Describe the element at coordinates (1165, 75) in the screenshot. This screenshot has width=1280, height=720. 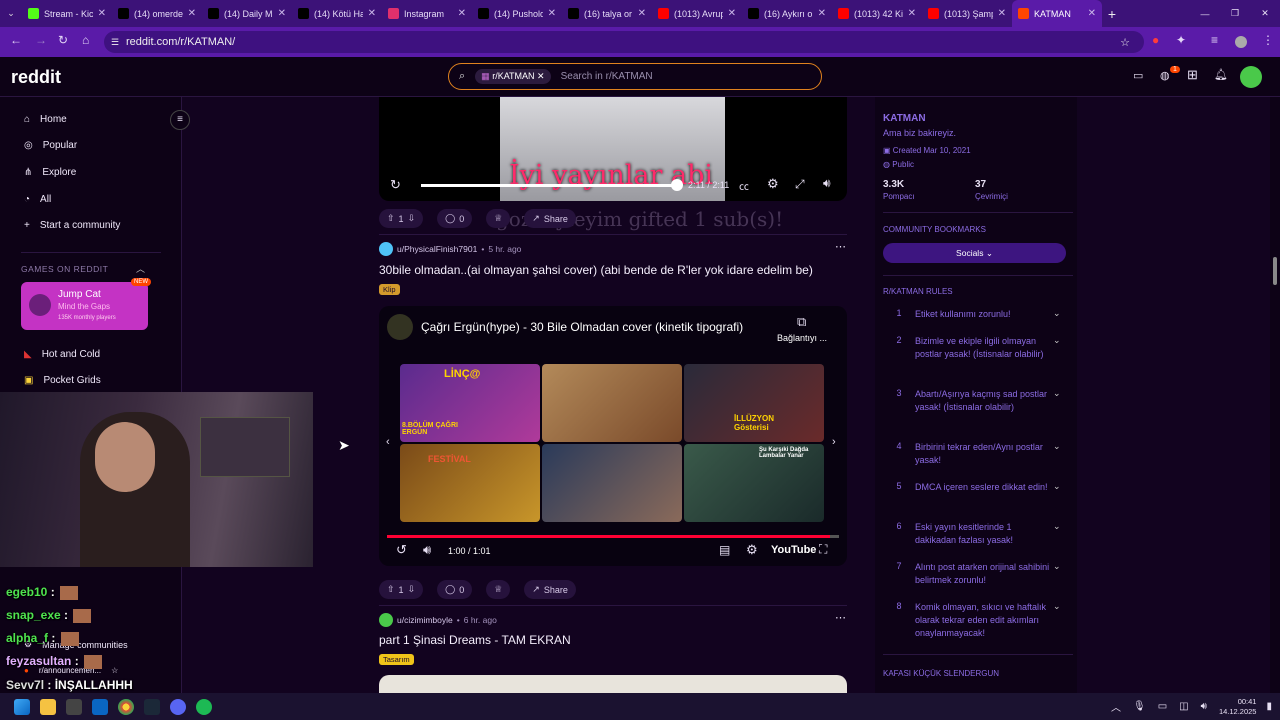
I see `chat-icon: ◍` at that location.